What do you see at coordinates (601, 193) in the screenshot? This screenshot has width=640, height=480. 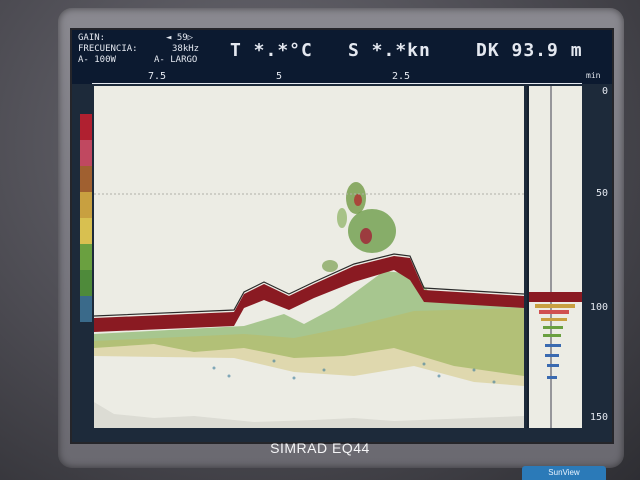 I see `depth-tick-label: 50` at bounding box center [601, 193].